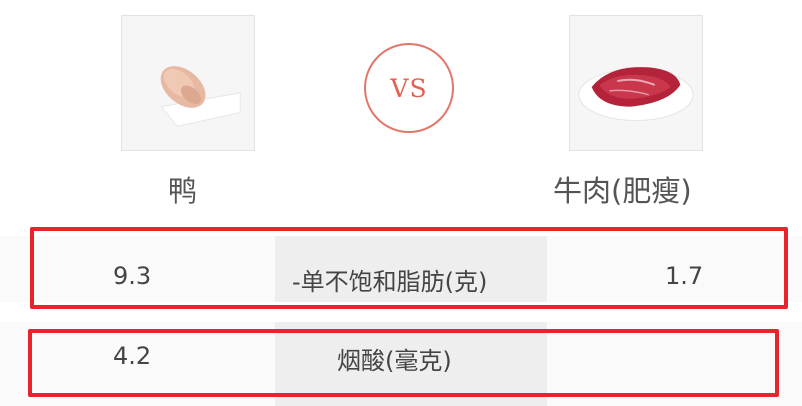  I want to click on vs-label: VS, so click(409, 88).